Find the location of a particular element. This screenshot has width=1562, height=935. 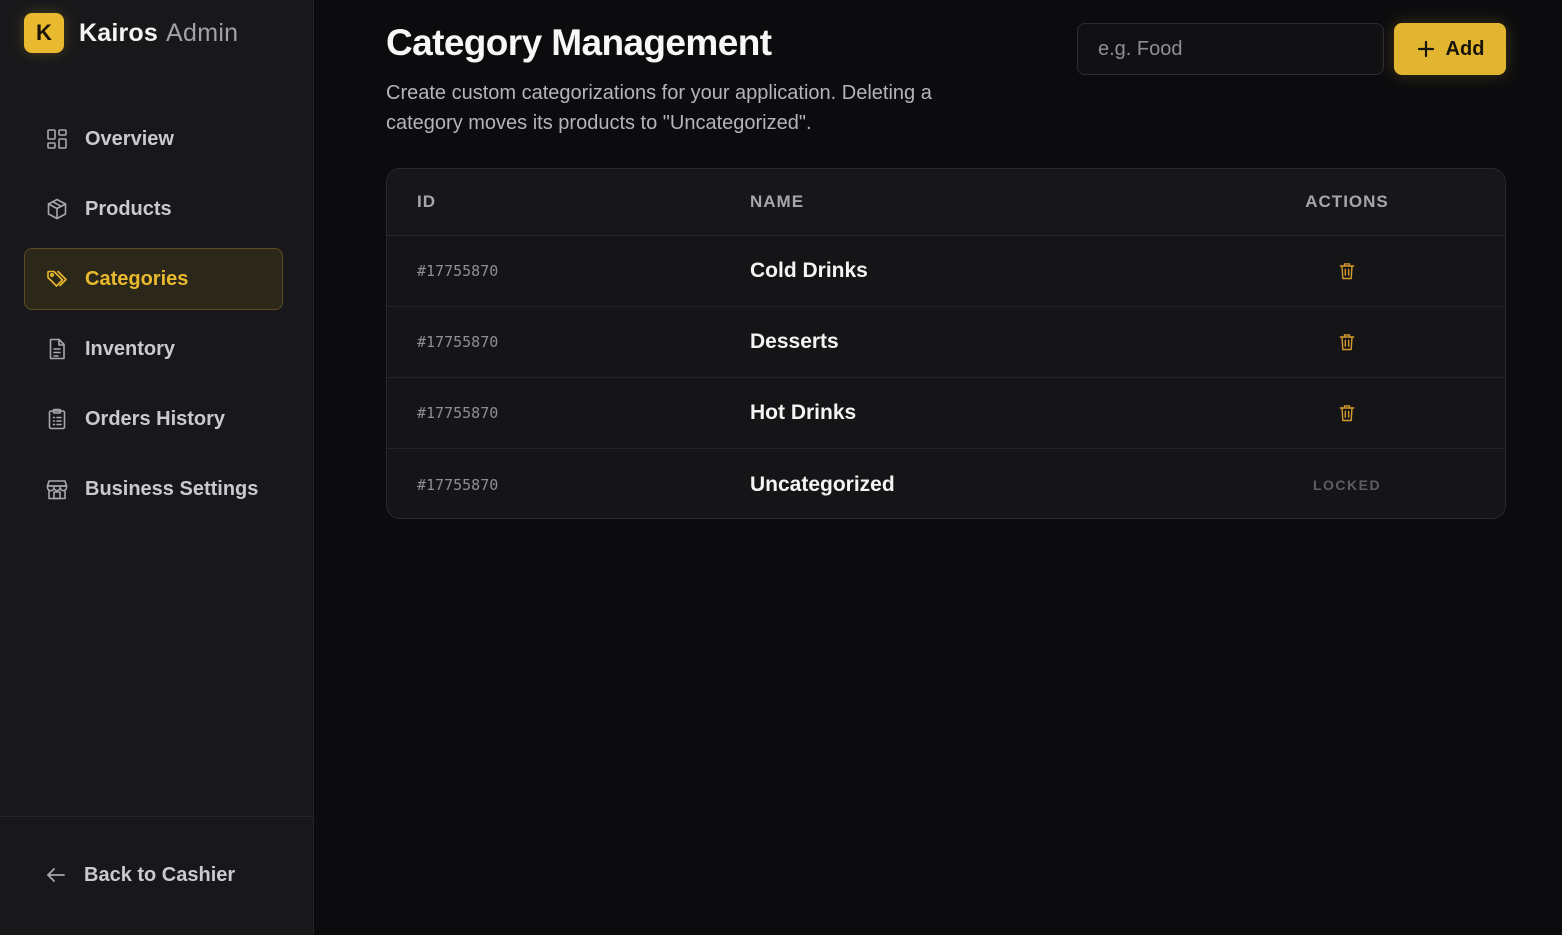

category-name: Uncategorized is located at coordinates (822, 484).